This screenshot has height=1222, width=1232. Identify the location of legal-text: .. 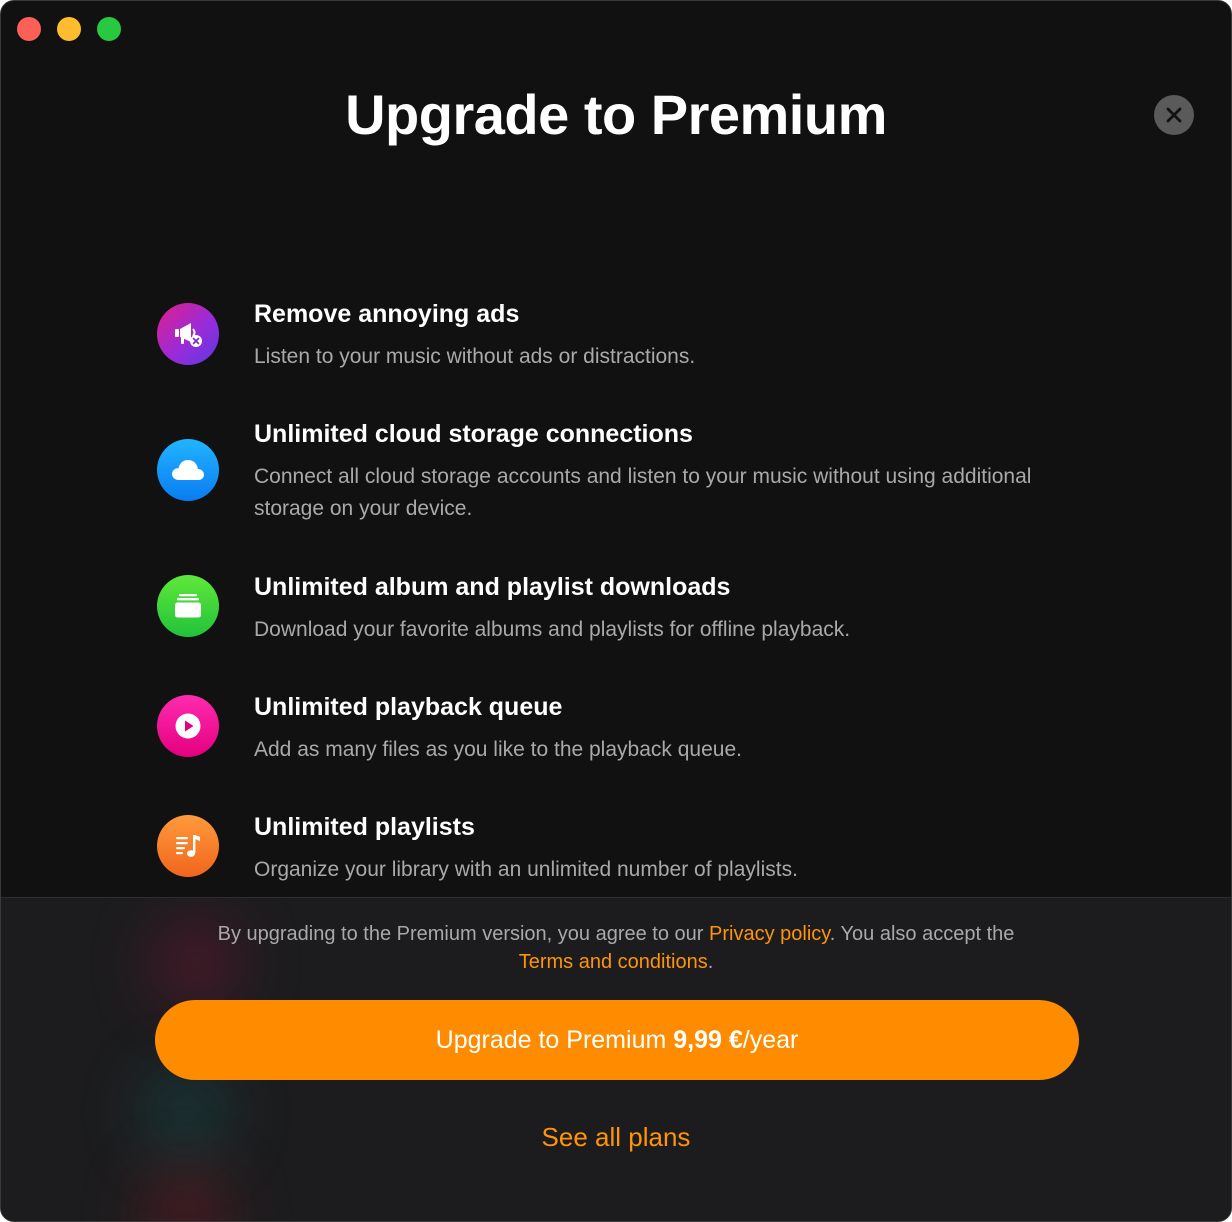
(710, 962).